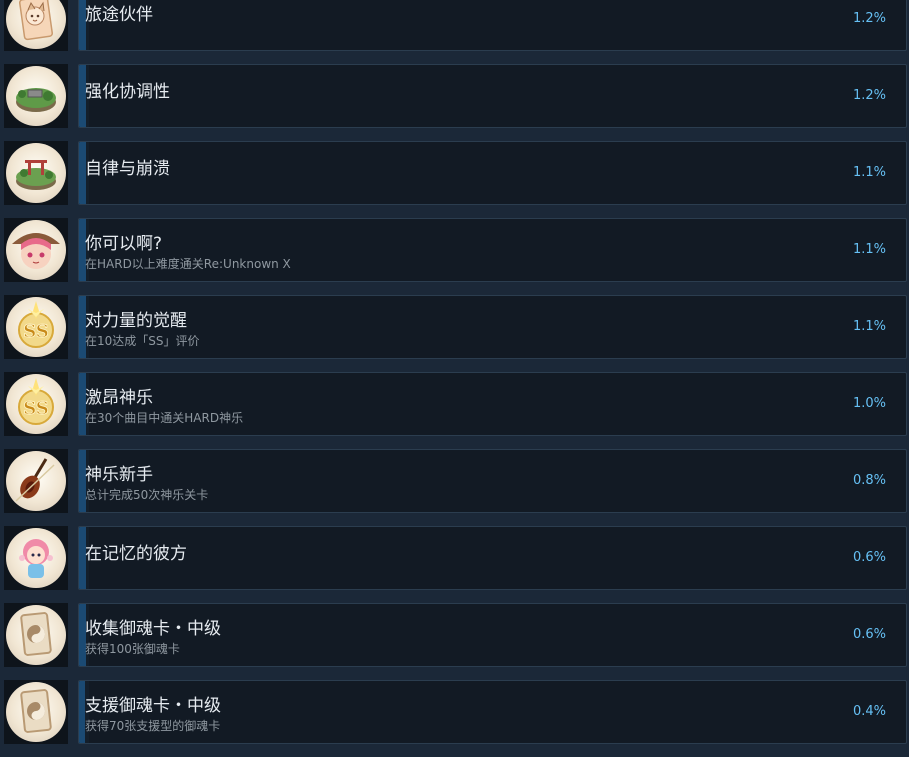  What do you see at coordinates (142, 341) in the screenshot?
I see `achievement-description: 在10达成「SS」评价` at bounding box center [142, 341].